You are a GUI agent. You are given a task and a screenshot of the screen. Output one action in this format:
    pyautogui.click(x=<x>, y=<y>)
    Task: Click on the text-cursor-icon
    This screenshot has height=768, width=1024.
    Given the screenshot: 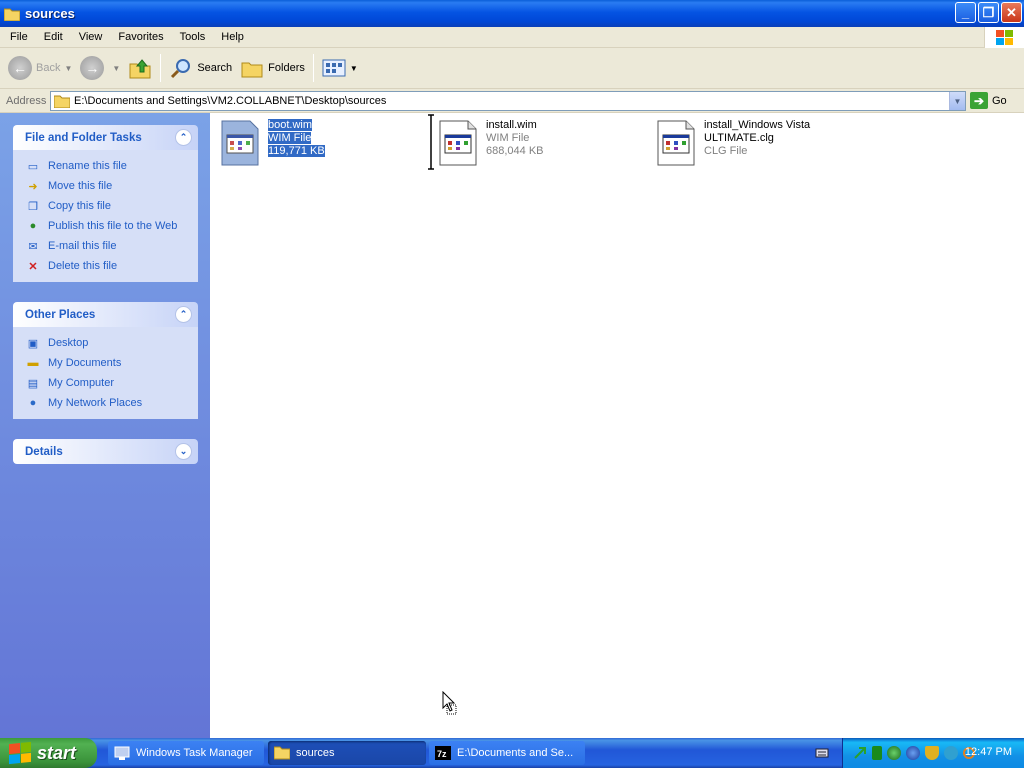 What is the action you would take?
    pyautogui.click(x=431, y=142)
    